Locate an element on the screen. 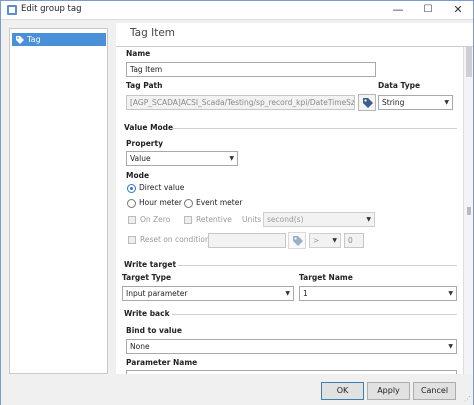 Image resolution: width=474 pixels, height=405 pixels. target-name-value: 1 is located at coordinates (305, 293).